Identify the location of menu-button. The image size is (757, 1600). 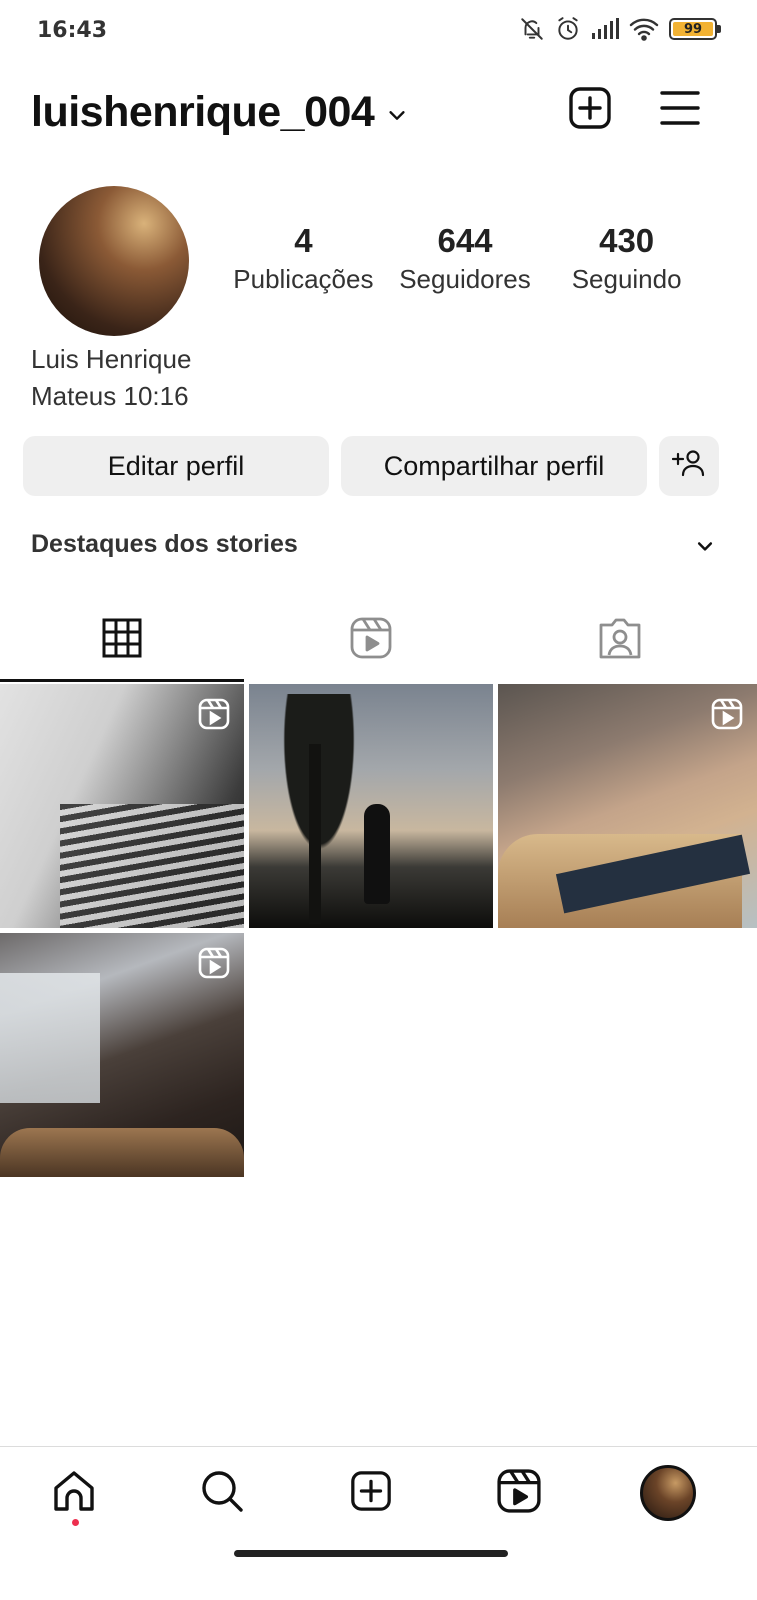
(680, 110).